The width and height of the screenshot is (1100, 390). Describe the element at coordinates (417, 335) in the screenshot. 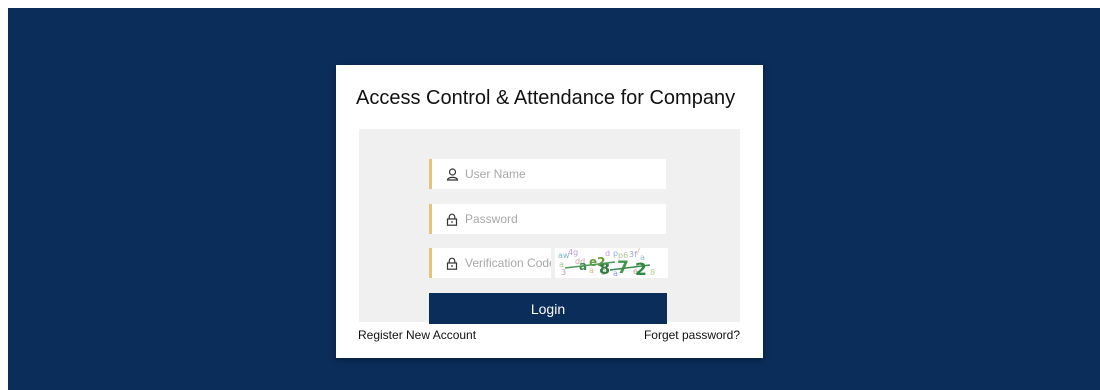

I see `register-link: Register New Account` at that location.